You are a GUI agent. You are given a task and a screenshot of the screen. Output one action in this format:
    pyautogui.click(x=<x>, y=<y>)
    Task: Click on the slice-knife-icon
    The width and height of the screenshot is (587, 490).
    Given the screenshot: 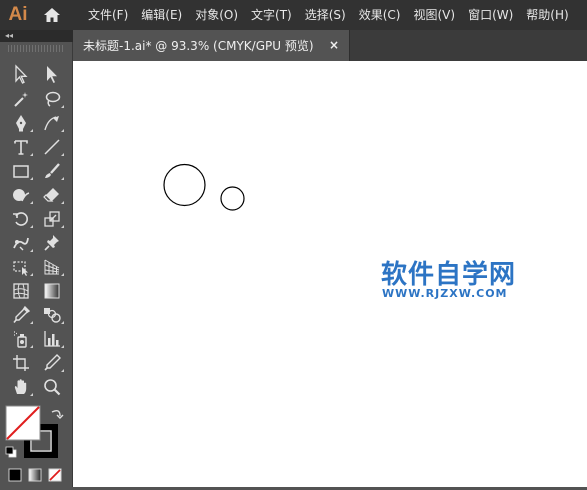 What is the action you would take?
    pyautogui.click(x=52, y=362)
    